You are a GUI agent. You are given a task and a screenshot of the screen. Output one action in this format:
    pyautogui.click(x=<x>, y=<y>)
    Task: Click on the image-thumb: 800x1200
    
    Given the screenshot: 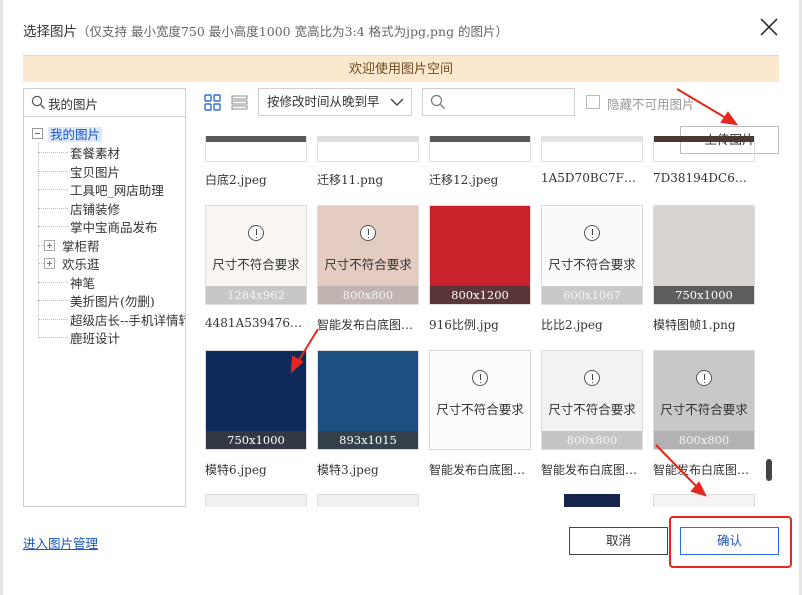 What is the action you would take?
    pyautogui.click(x=480, y=255)
    